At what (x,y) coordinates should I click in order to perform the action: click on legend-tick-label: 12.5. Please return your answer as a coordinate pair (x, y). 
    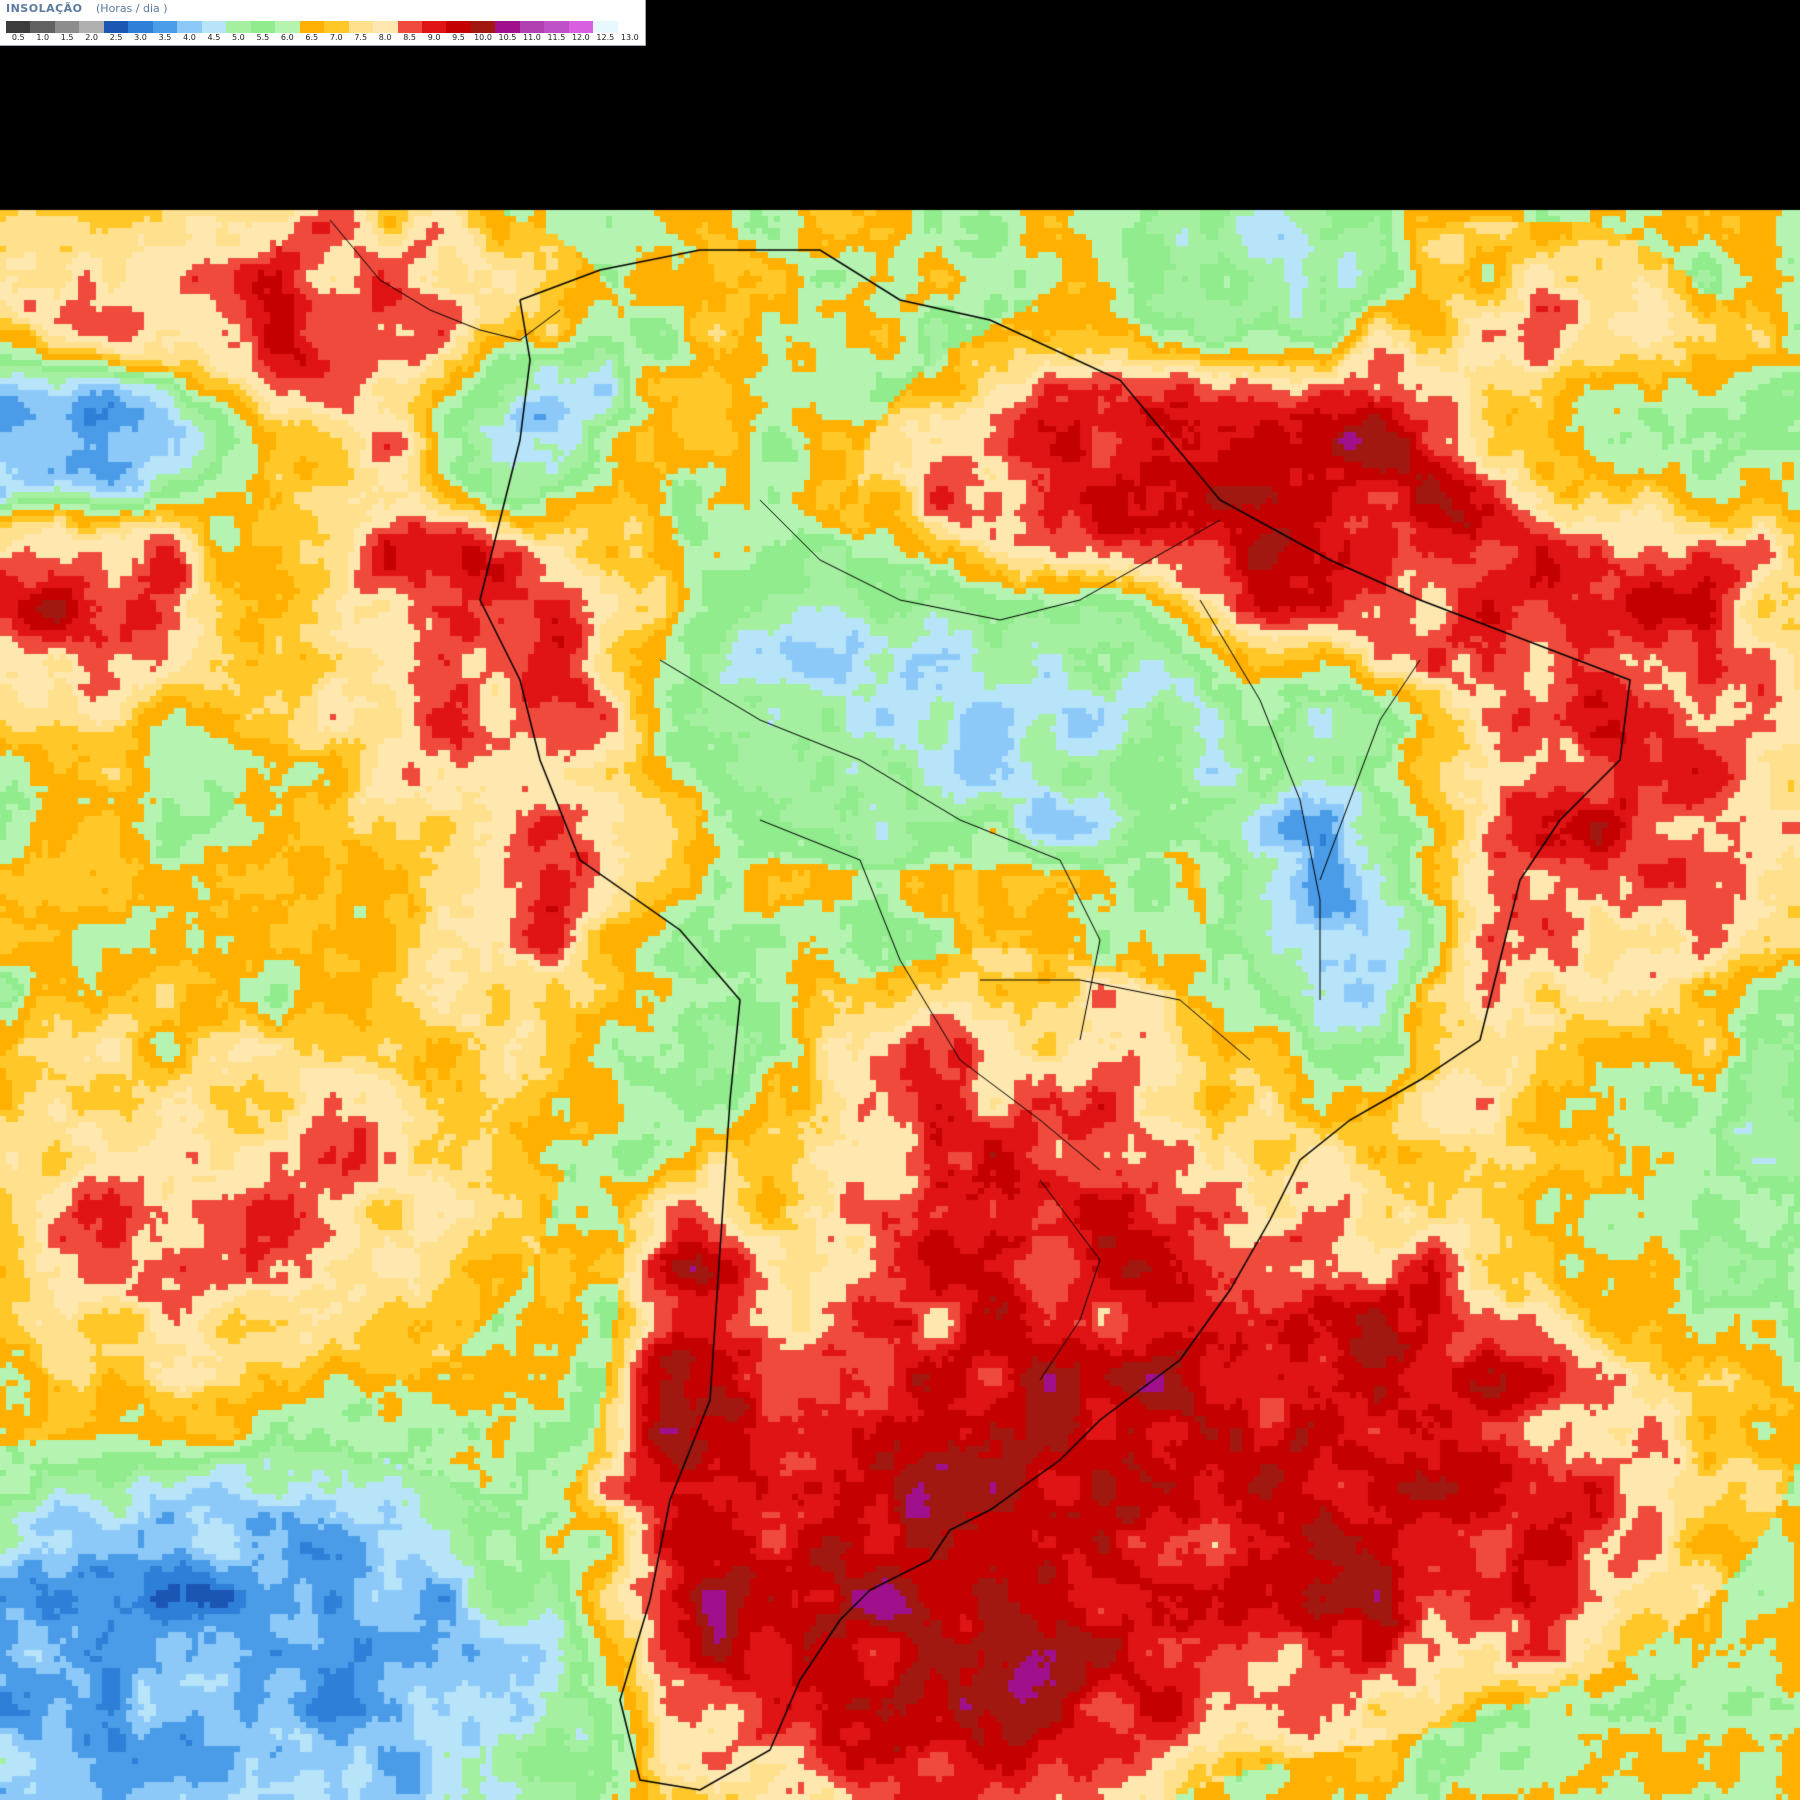
    Looking at the image, I should click on (605, 37).